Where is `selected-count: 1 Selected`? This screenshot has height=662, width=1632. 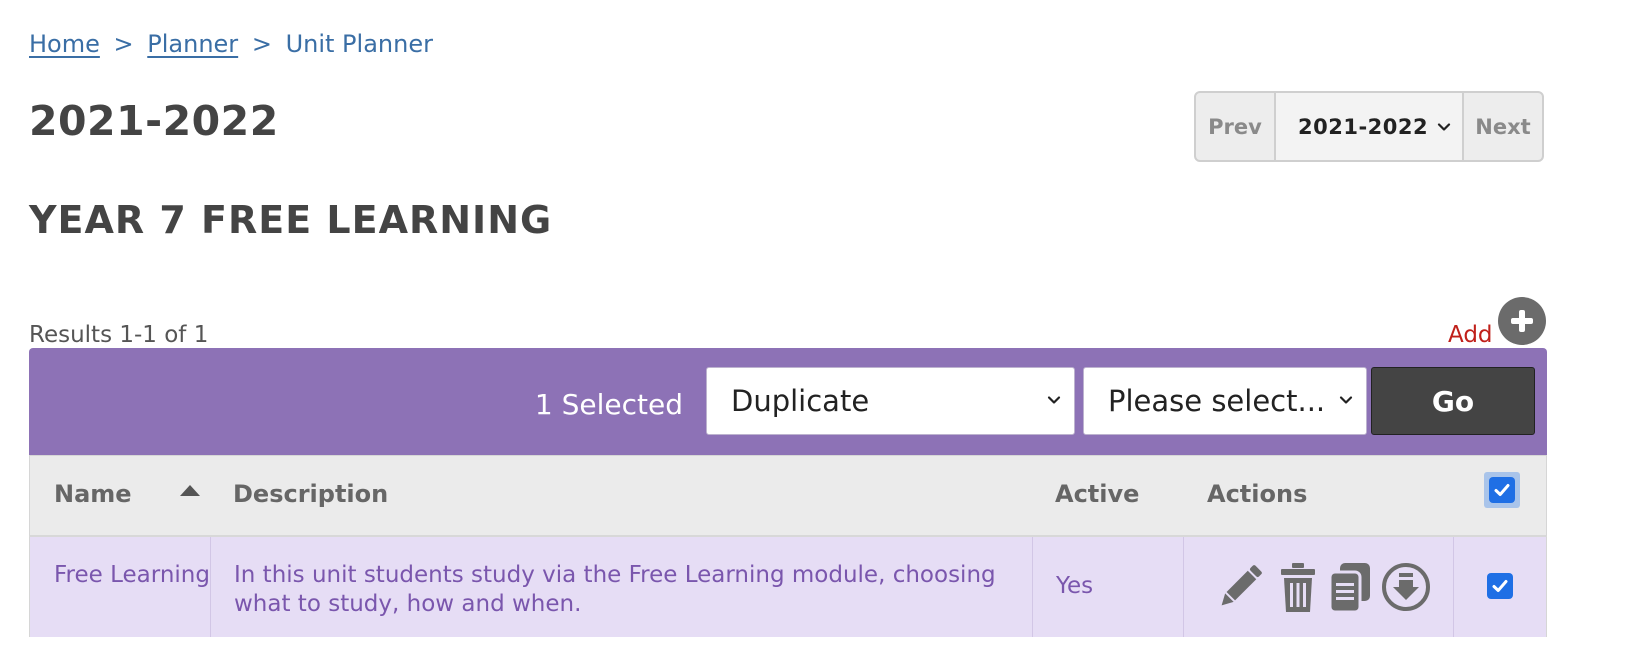 selected-count: 1 Selected is located at coordinates (608, 404).